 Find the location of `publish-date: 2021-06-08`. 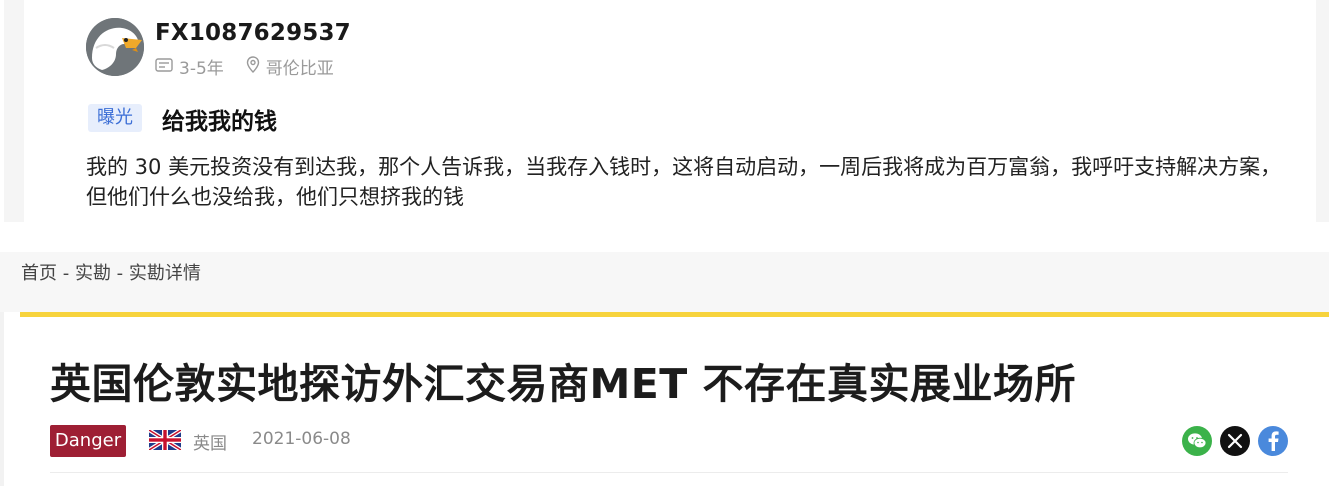

publish-date: 2021-06-08 is located at coordinates (301, 439).